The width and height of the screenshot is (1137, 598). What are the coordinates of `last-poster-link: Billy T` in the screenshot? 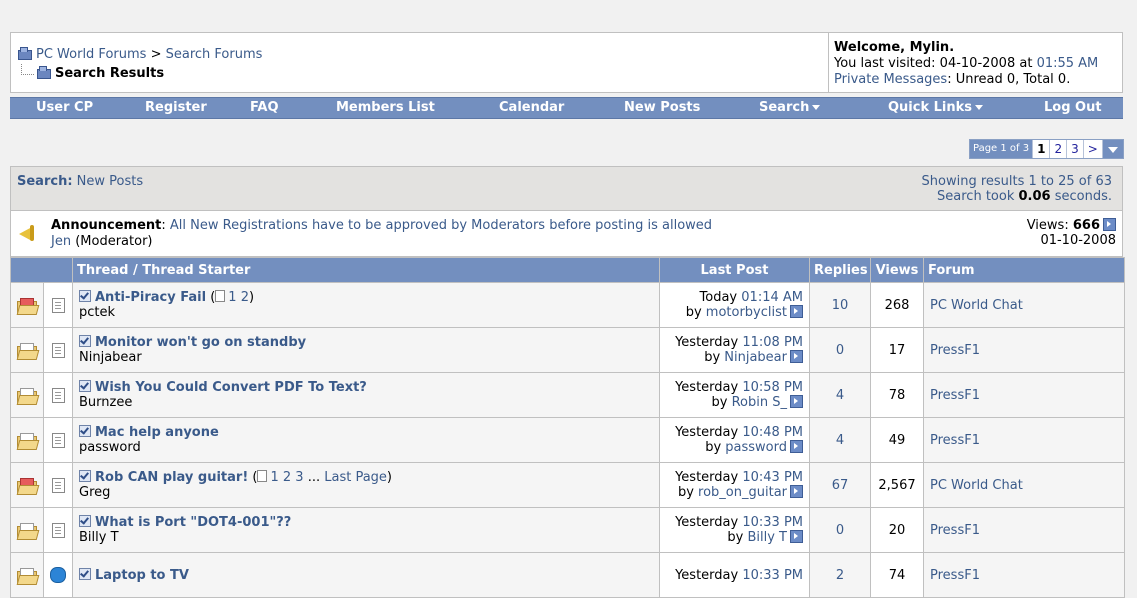 It's located at (767, 537).